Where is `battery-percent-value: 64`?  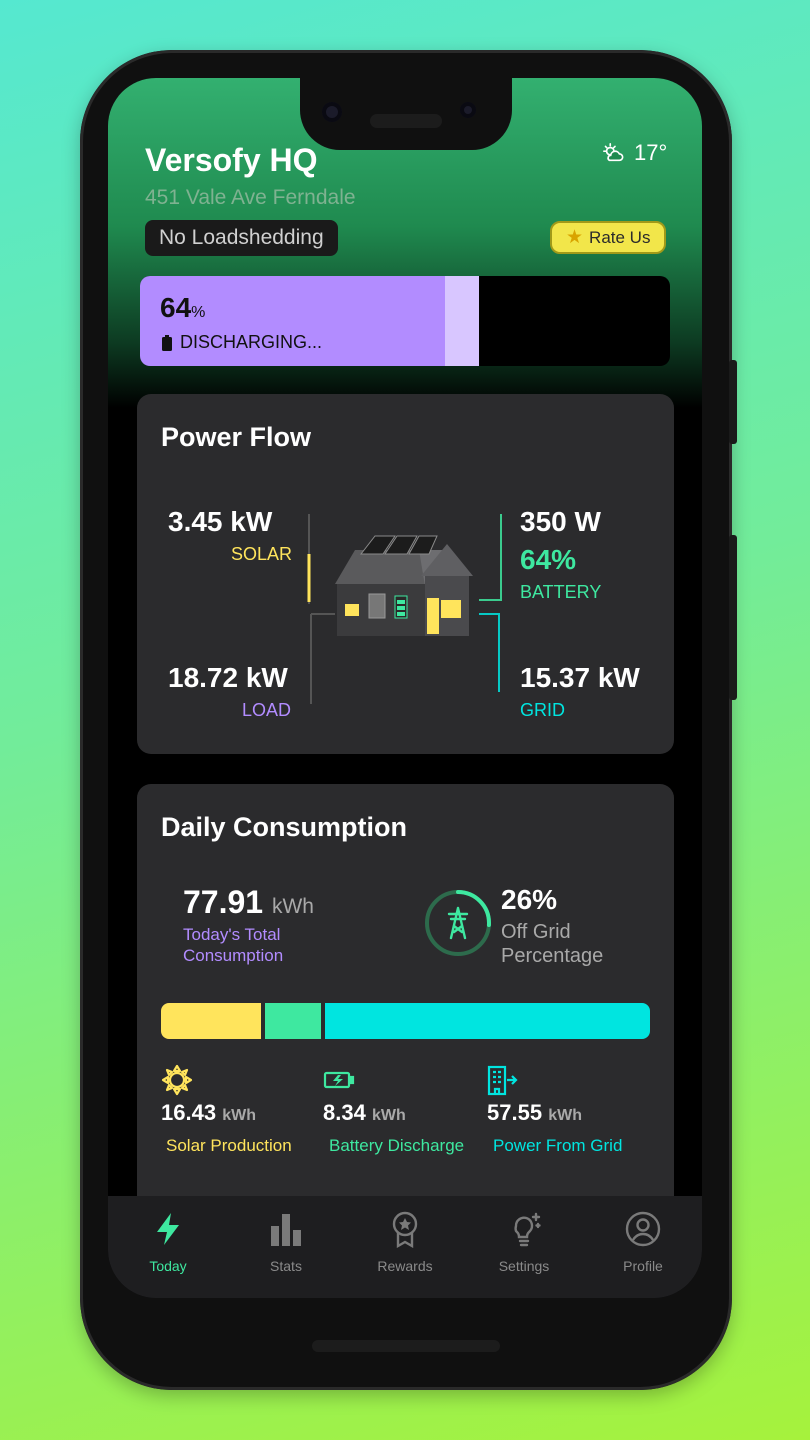
battery-percent-value: 64 is located at coordinates (176, 307).